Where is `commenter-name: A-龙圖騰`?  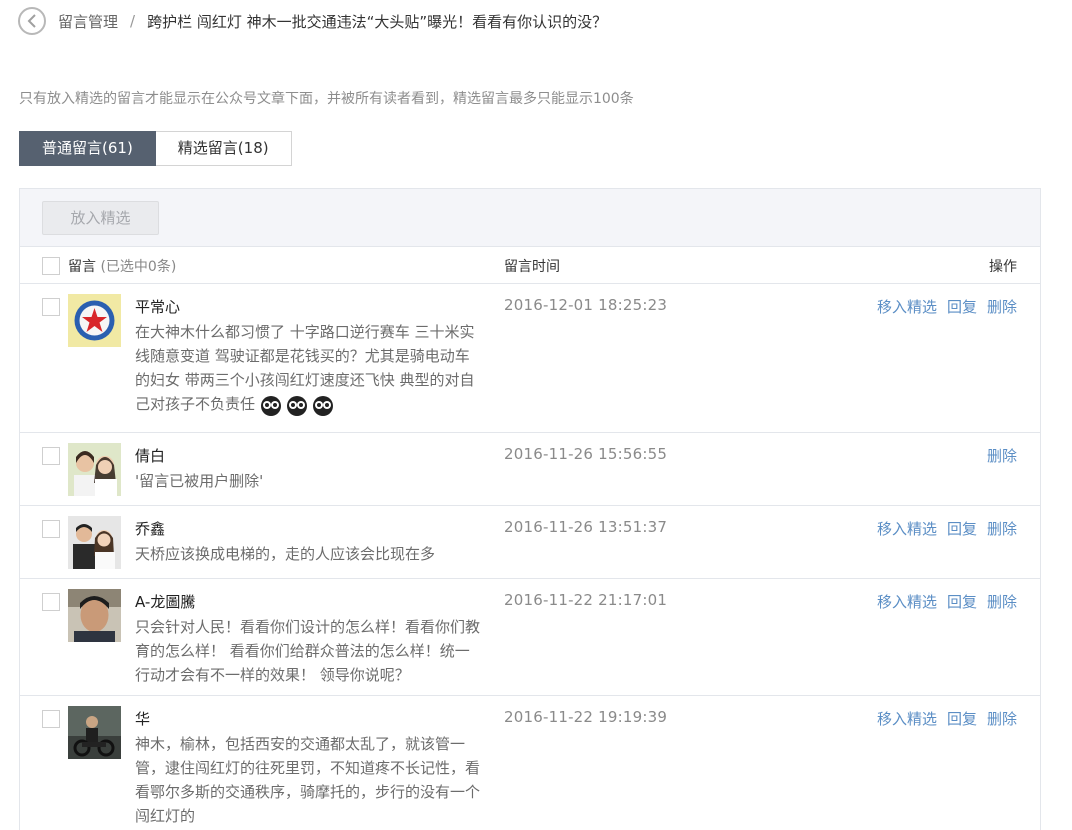
commenter-name: A-龙圖騰 is located at coordinates (165, 602).